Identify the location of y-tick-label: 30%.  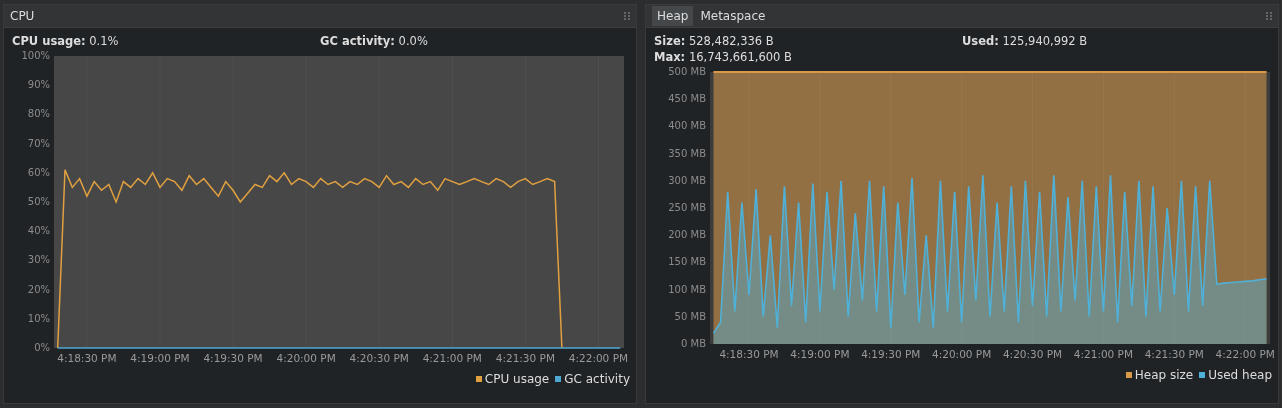
(38, 260).